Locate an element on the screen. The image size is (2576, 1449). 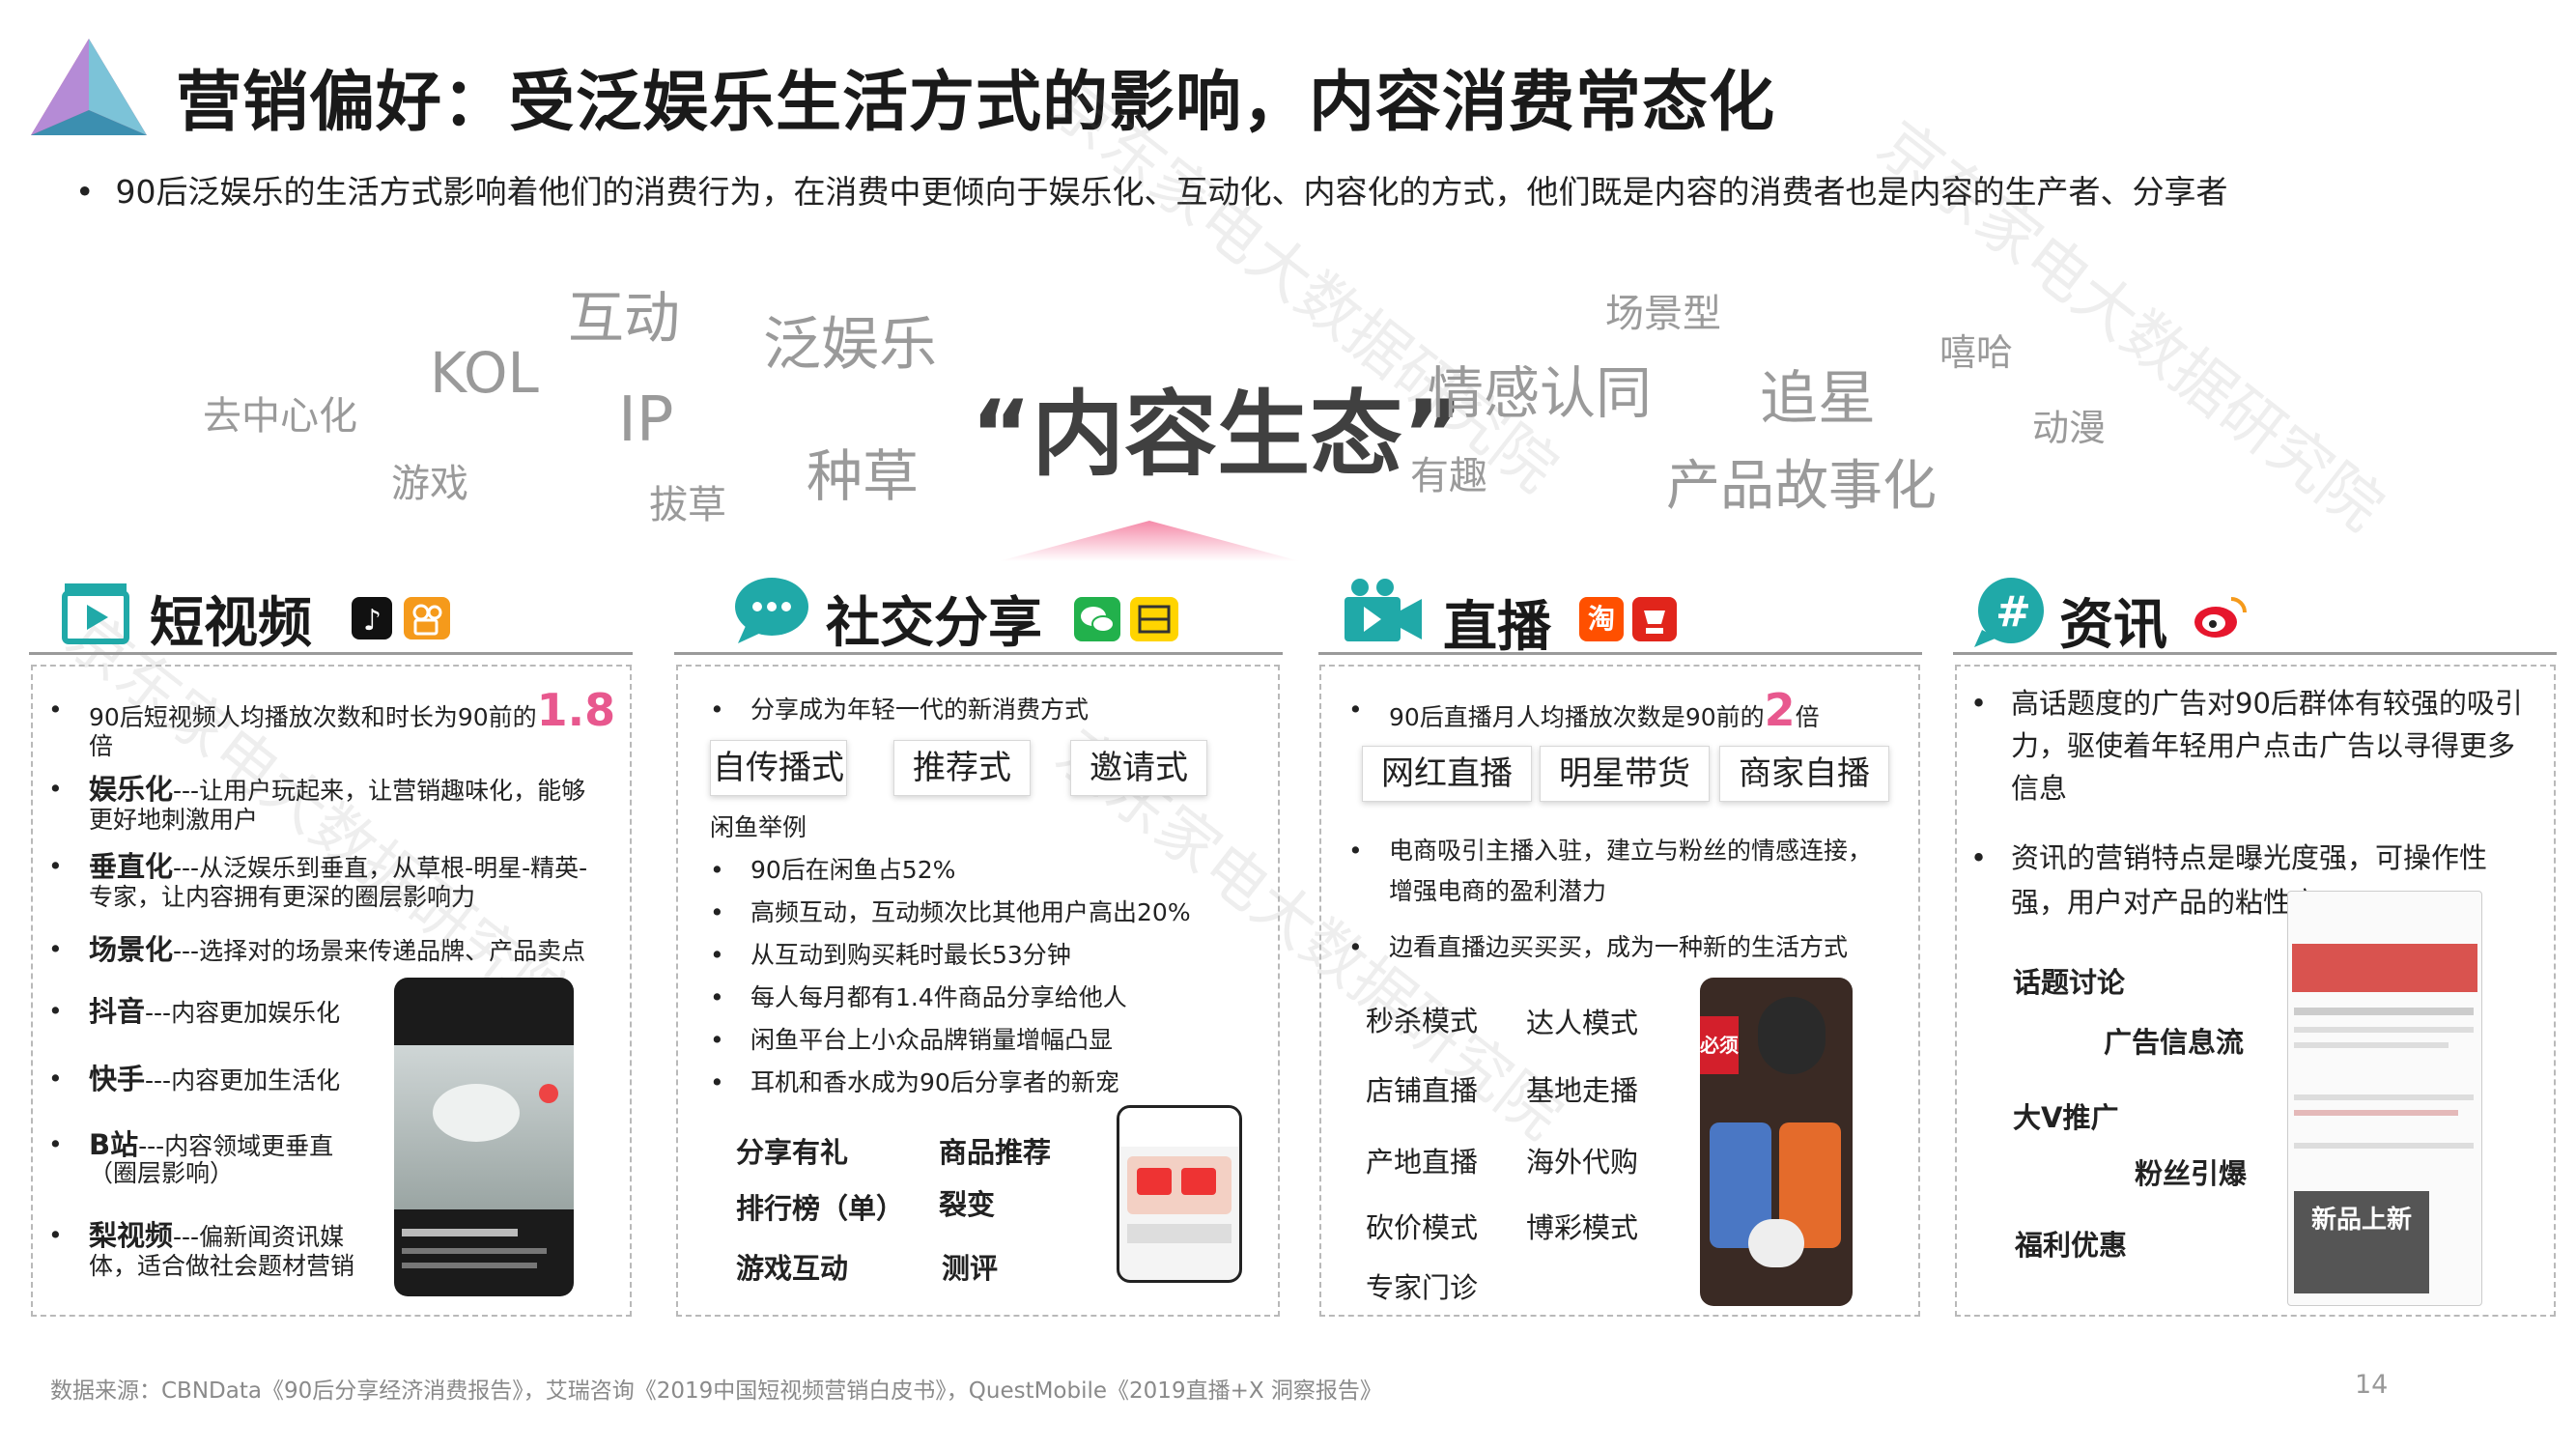
mode-label: 店铺直播 is located at coordinates (1422, 1090).